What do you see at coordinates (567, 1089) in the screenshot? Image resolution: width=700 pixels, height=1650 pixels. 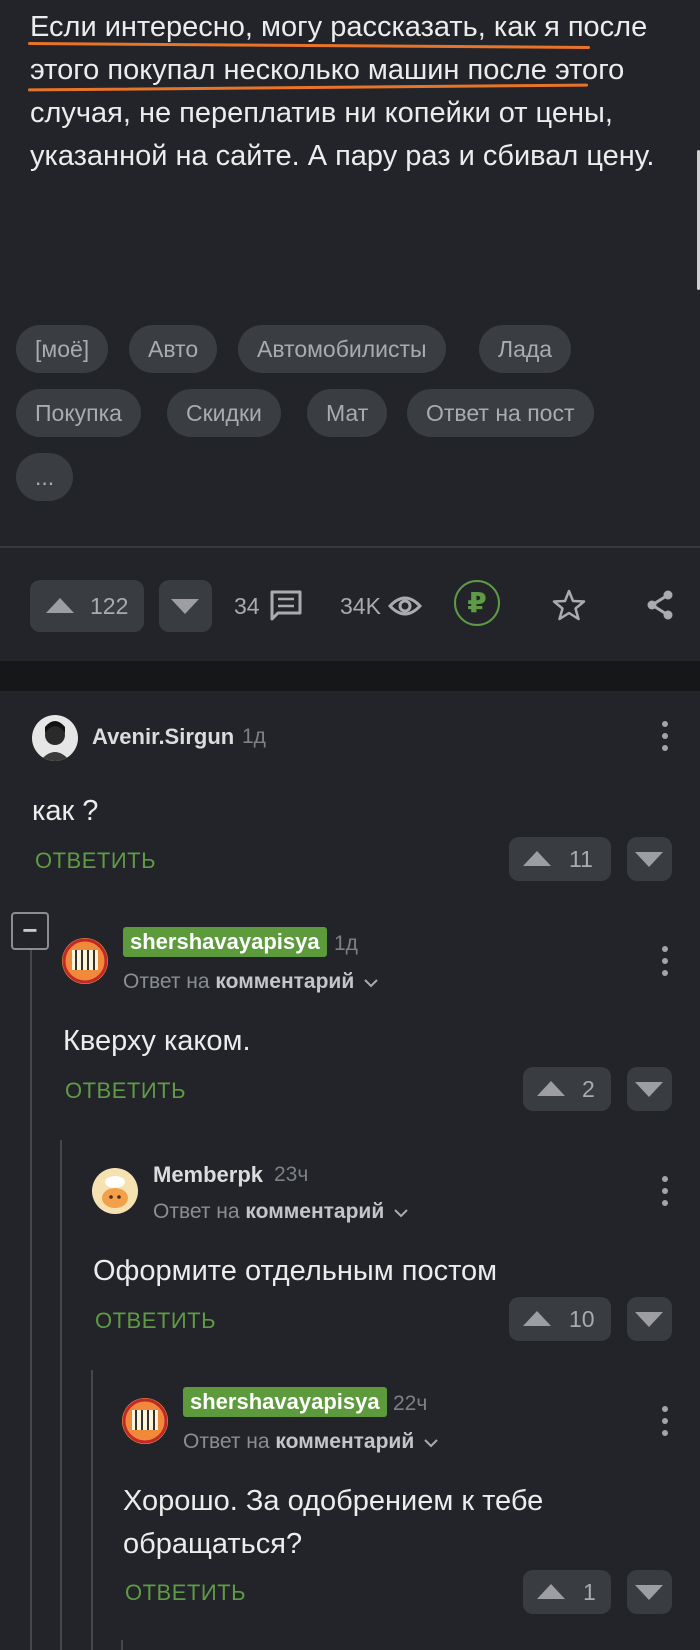 I see `upvote-button: 2` at bounding box center [567, 1089].